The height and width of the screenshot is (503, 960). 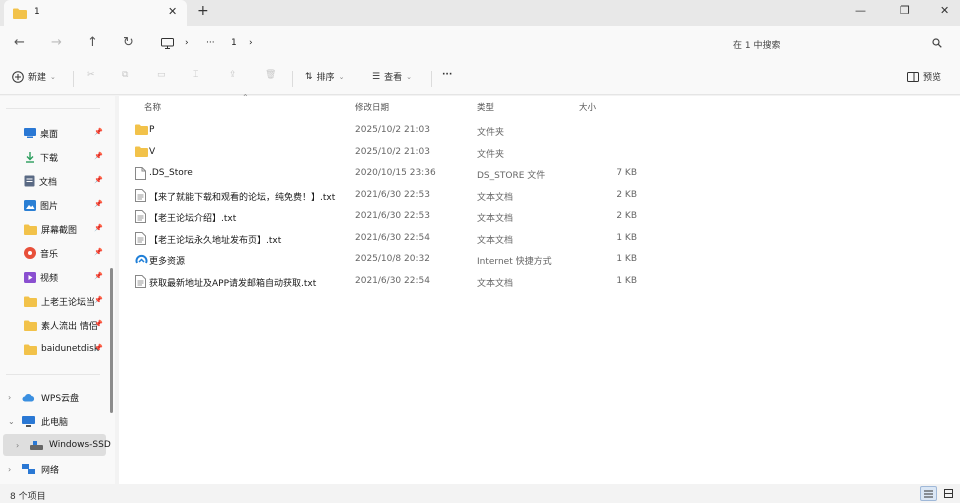 What do you see at coordinates (539, 130) in the screenshot?
I see `file-row: P 2025/10/2 21:03 文件夹` at bounding box center [539, 130].